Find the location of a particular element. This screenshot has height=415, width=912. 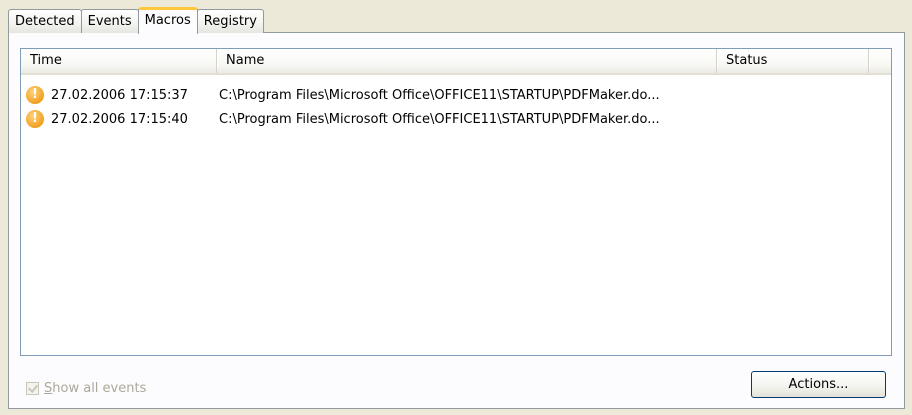

tab-detected: Detected is located at coordinates (45, 21).